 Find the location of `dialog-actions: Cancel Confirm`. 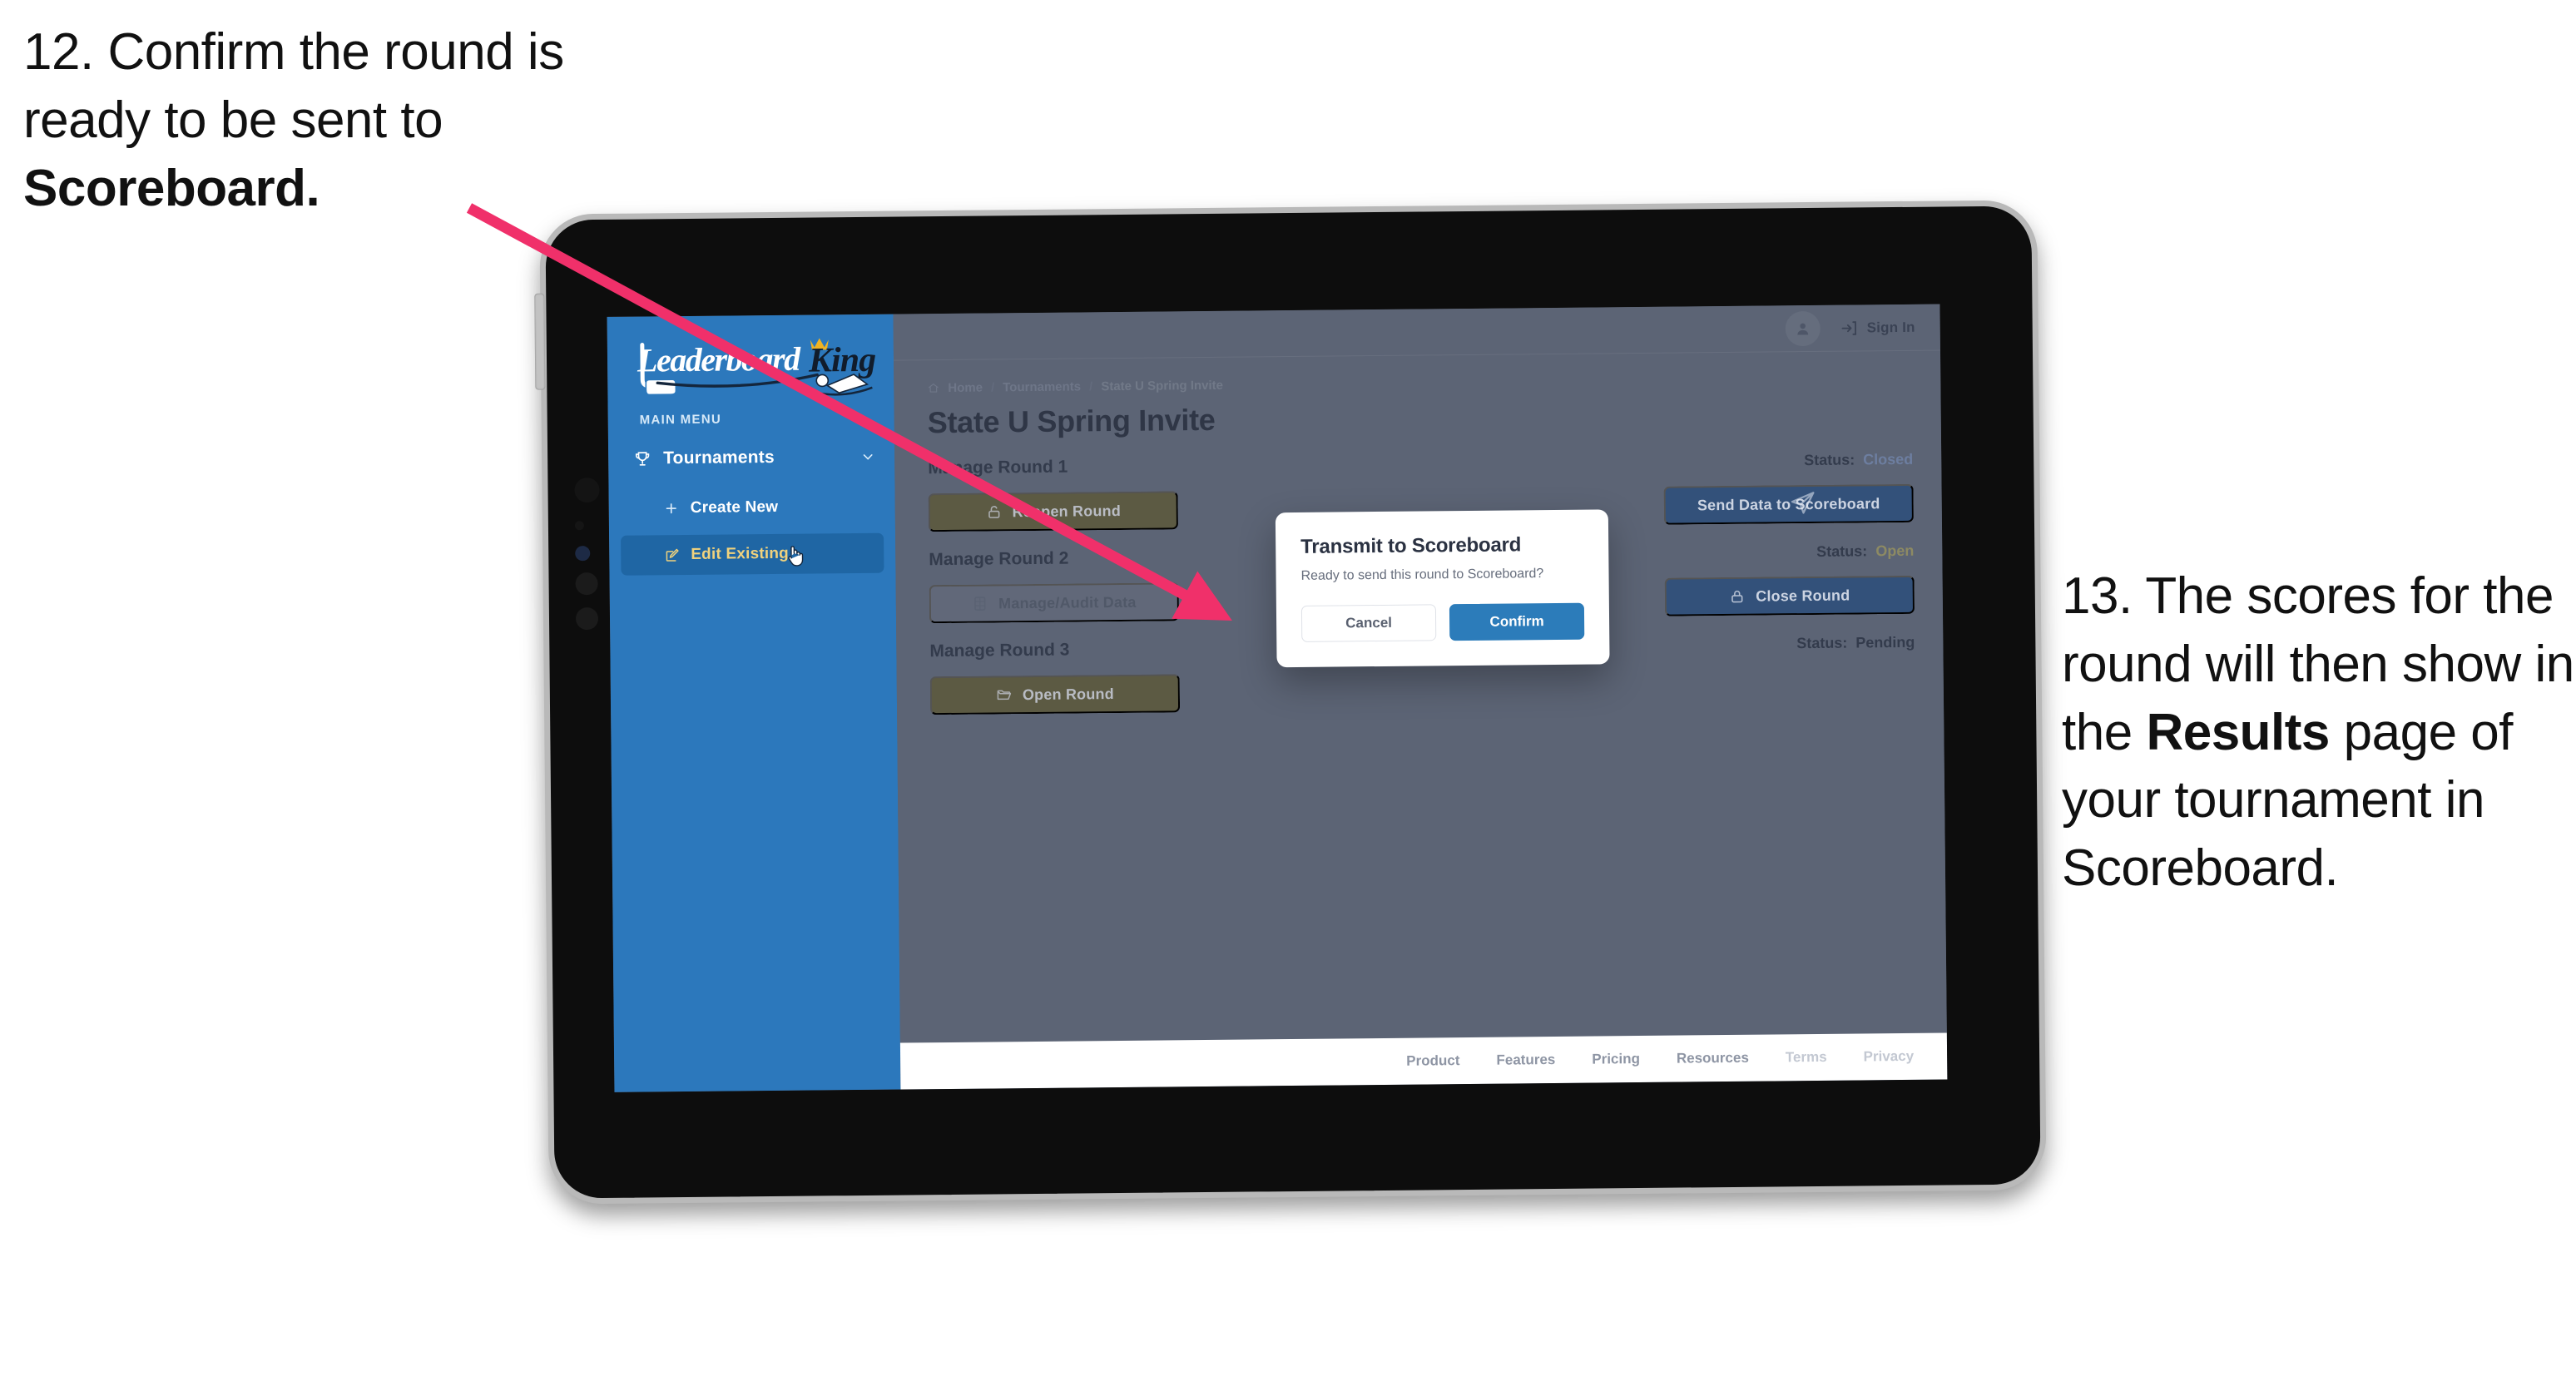

dialog-actions: Cancel Confirm is located at coordinates (1443, 622).